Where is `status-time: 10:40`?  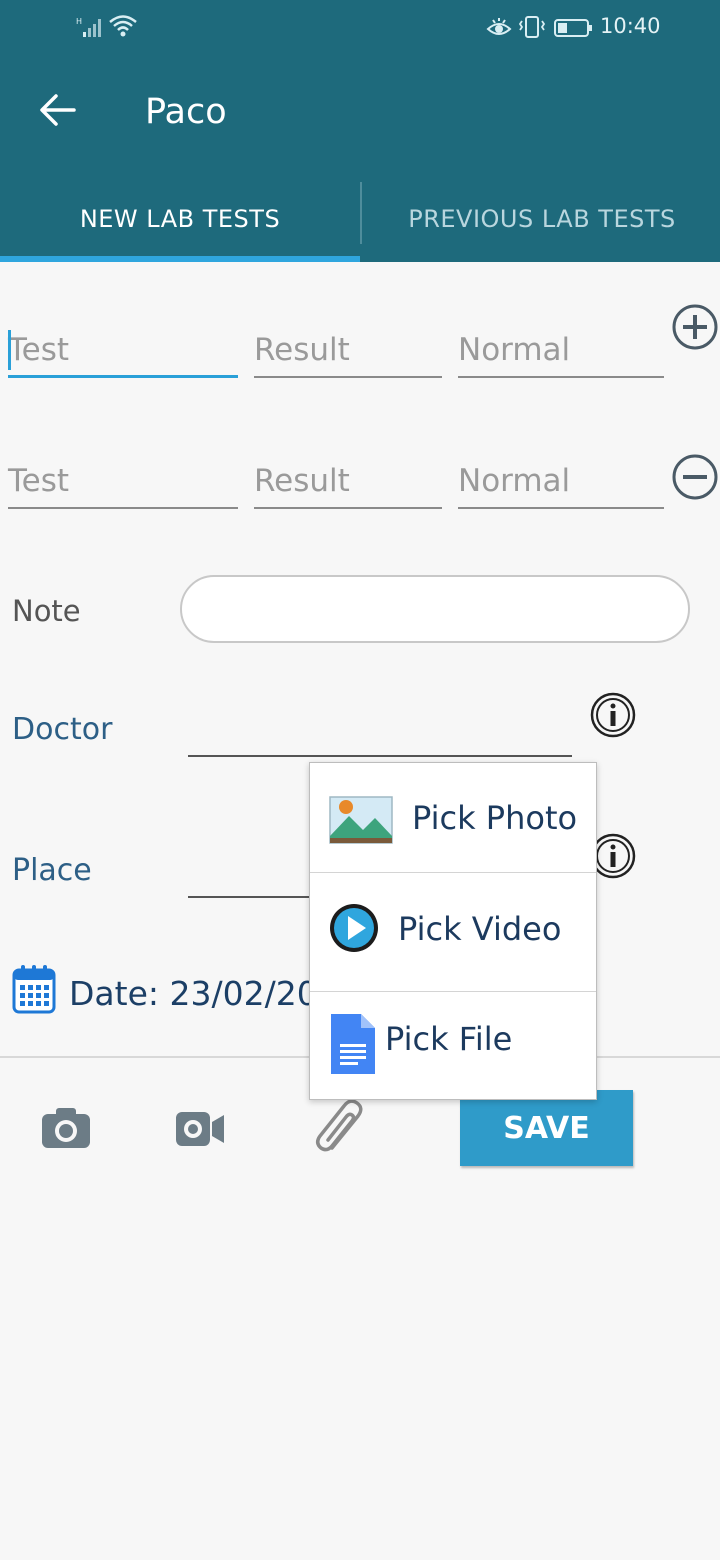 status-time: 10:40 is located at coordinates (630, 26).